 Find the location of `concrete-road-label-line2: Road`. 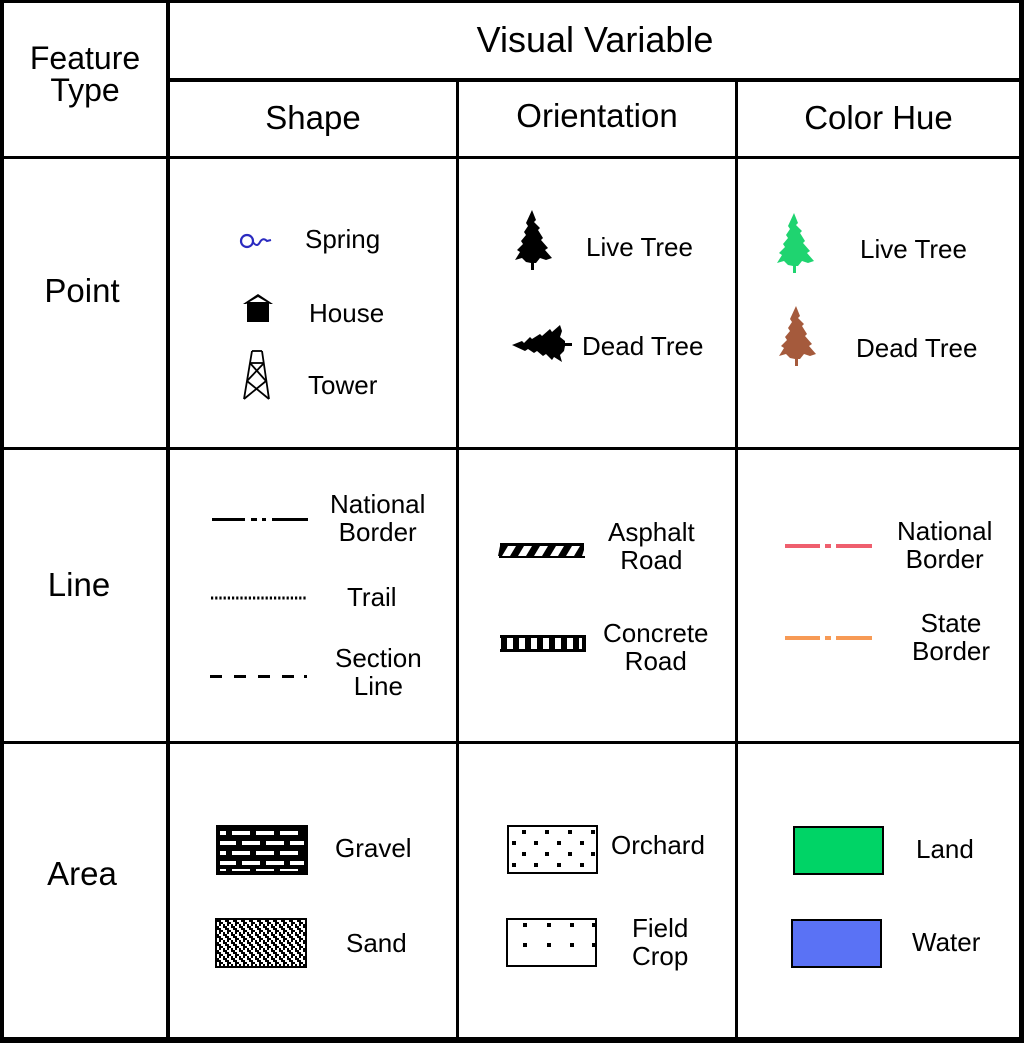

concrete-road-label-line2: Road is located at coordinates (655, 661).